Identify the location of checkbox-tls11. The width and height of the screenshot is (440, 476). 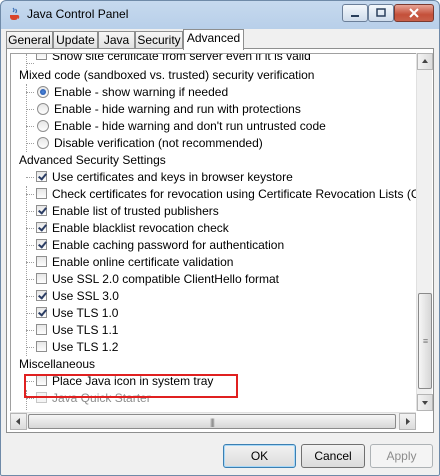
(41, 329).